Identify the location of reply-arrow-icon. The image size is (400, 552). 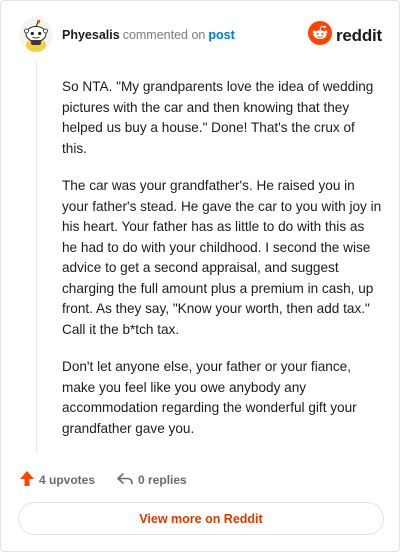
(125, 480).